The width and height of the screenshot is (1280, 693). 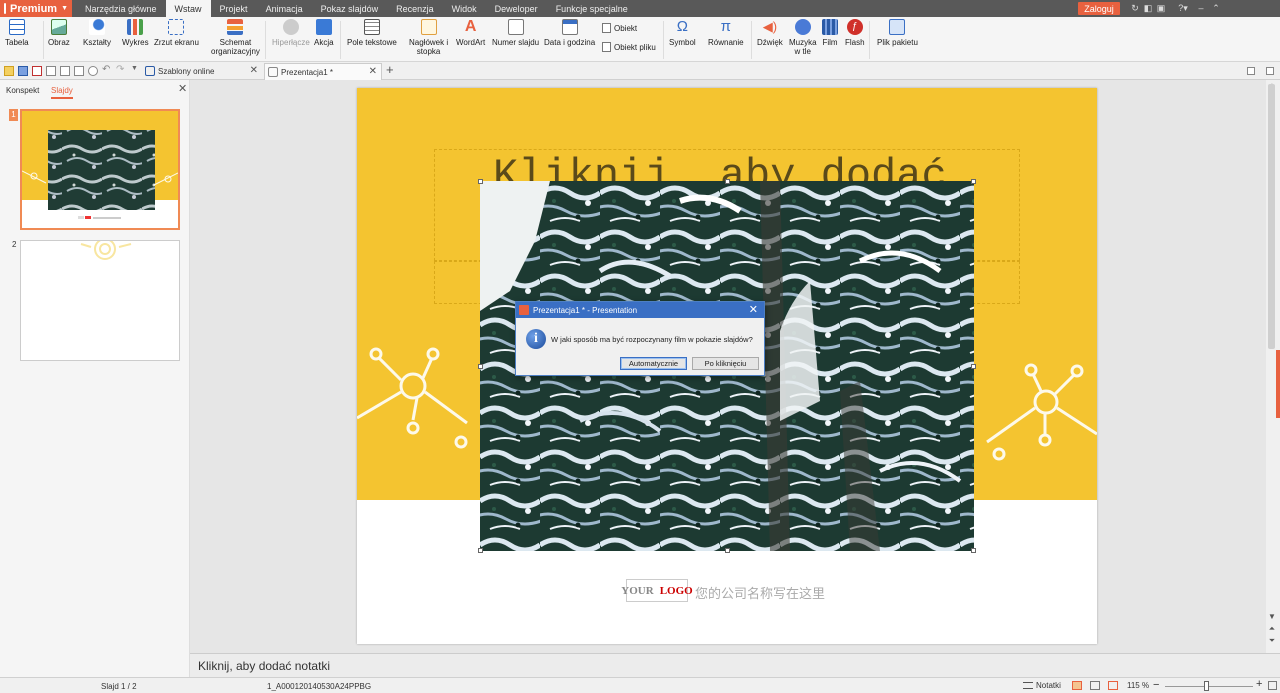 What do you see at coordinates (606, 28) in the screenshot?
I see `object-icon` at bounding box center [606, 28].